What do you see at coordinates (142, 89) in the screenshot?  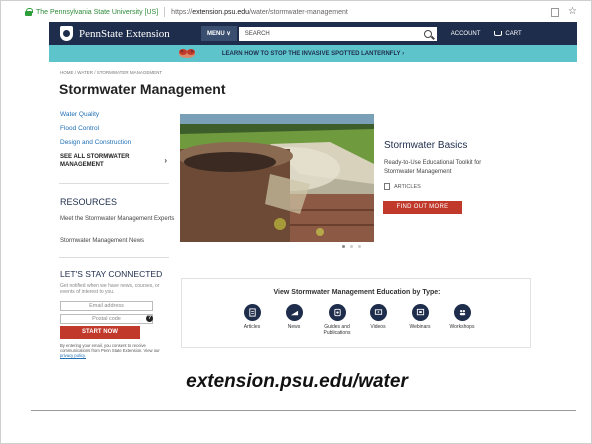 I see `page-title: Stormwater Management` at bounding box center [142, 89].